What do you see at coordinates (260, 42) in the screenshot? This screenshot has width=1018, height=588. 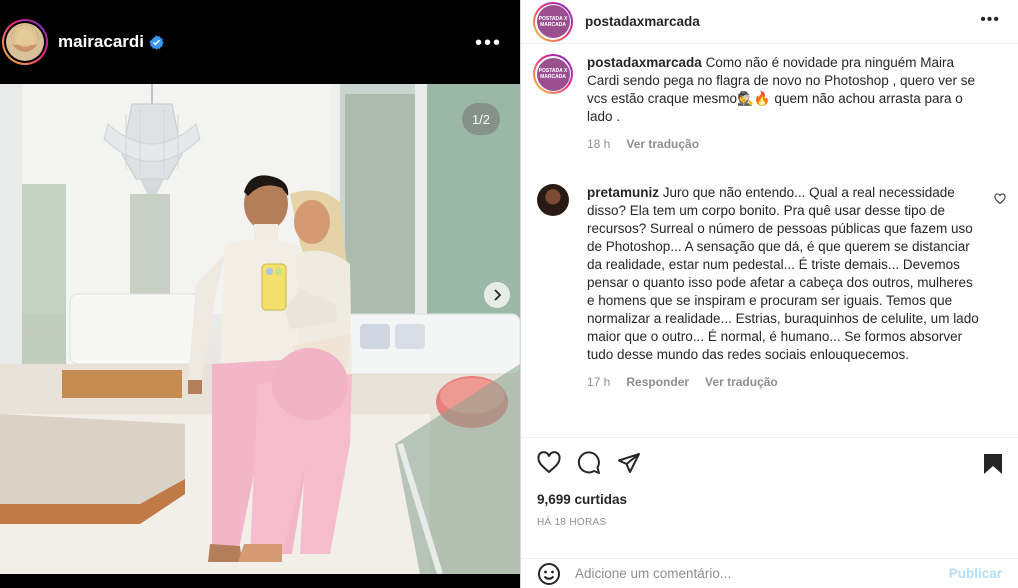 I see `media-header: mairacardi •••` at bounding box center [260, 42].